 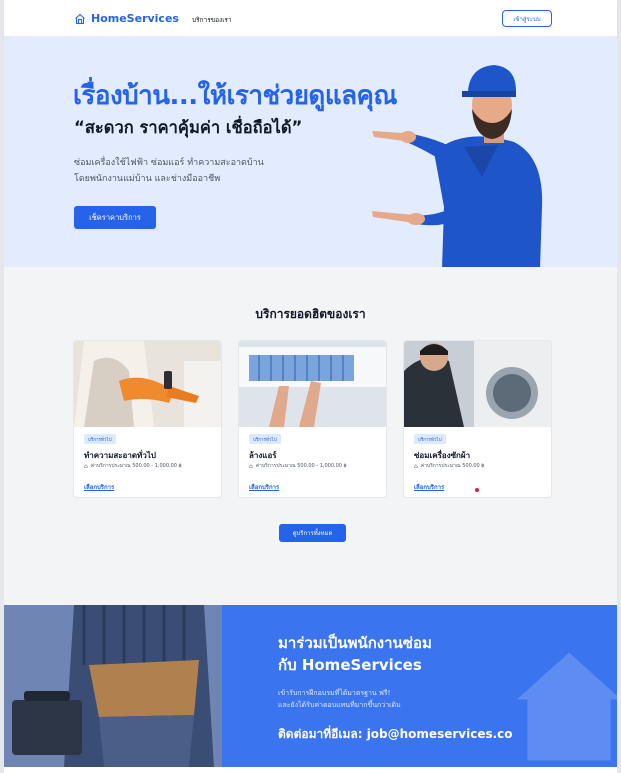 I want to click on nav-link-services: บริการของเรา, so click(x=212, y=20).